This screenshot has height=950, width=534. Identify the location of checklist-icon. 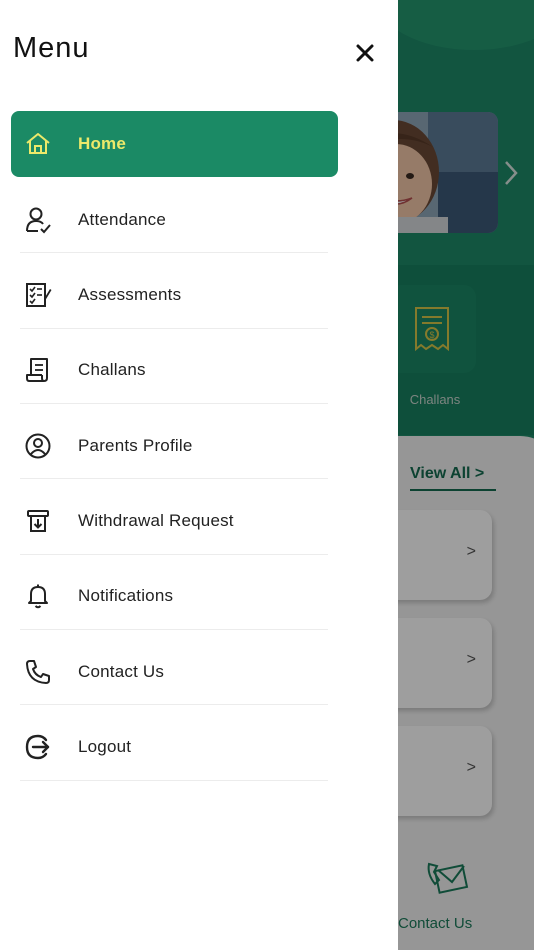
(38, 295).